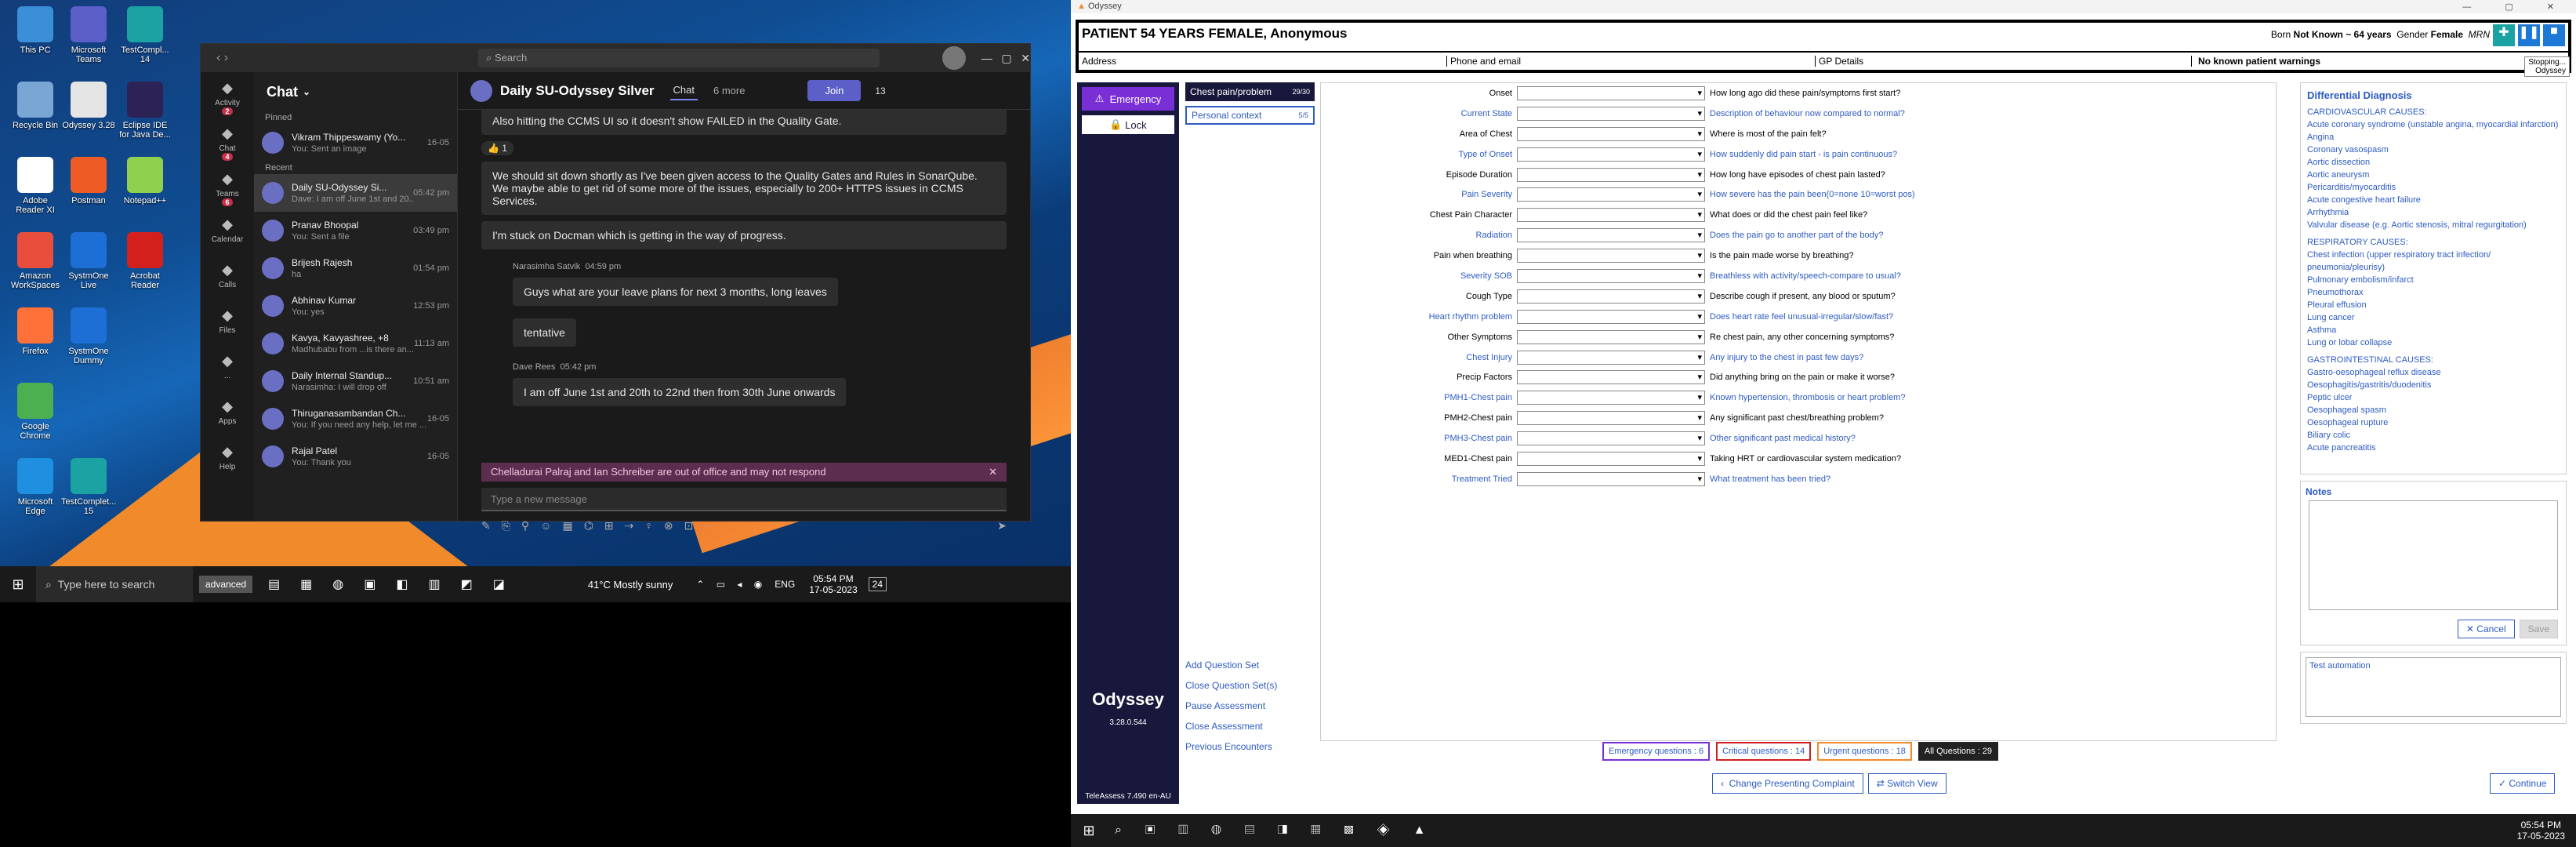  I want to click on action-link: Close Question Set(s), so click(1231, 685).